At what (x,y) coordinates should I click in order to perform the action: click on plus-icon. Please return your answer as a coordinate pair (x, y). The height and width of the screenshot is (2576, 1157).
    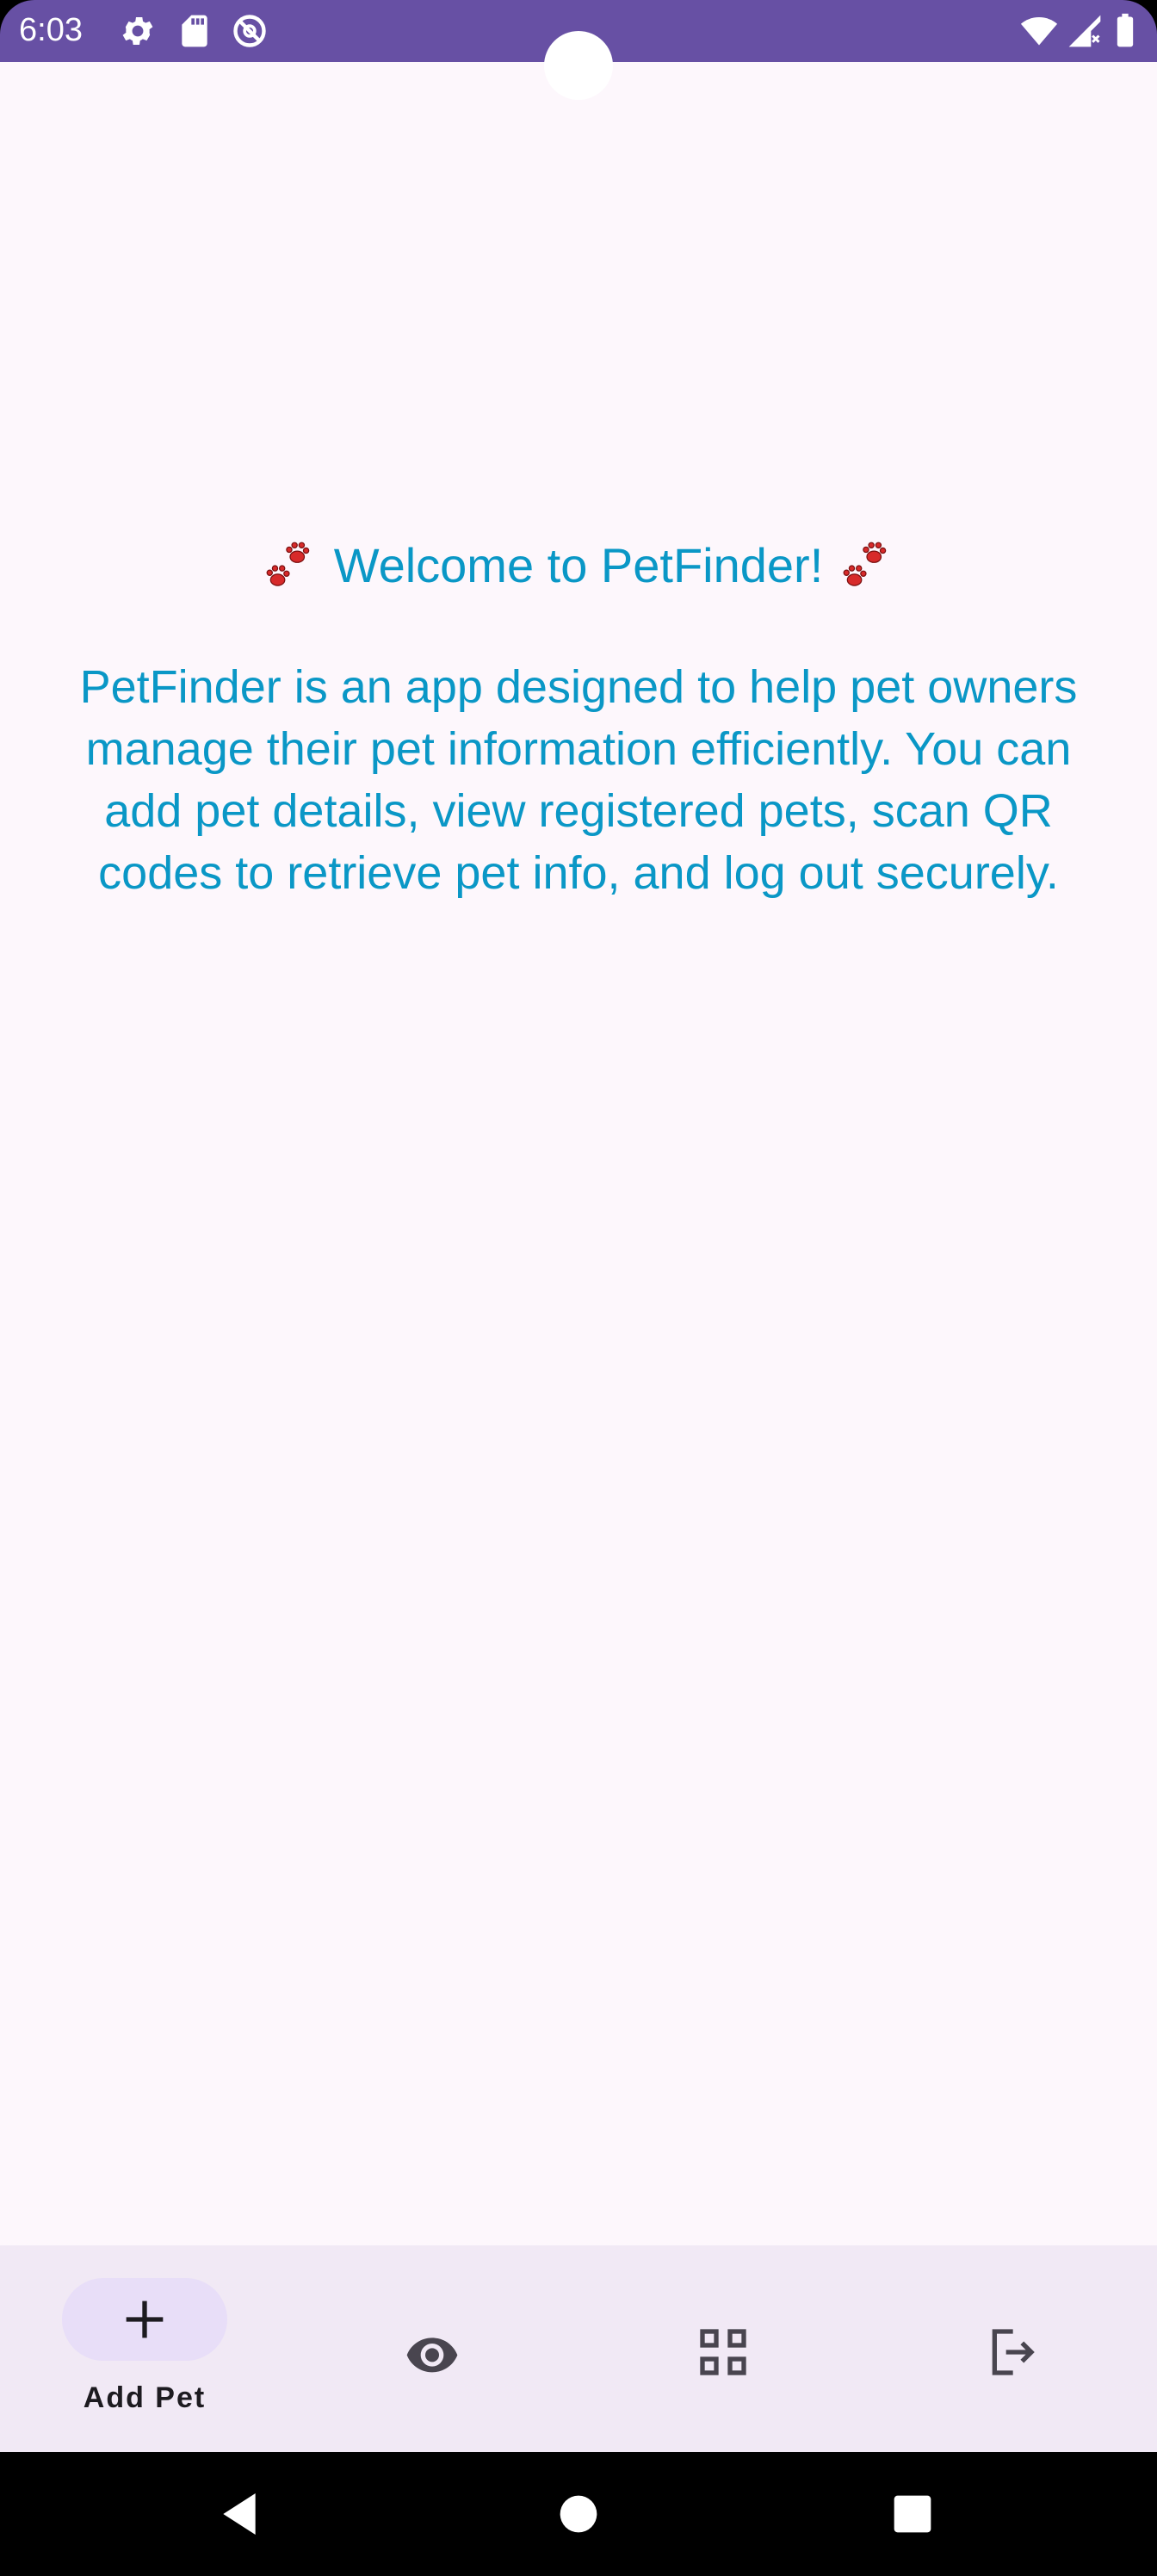
    Looking at the image, I should click on (145, 2319).